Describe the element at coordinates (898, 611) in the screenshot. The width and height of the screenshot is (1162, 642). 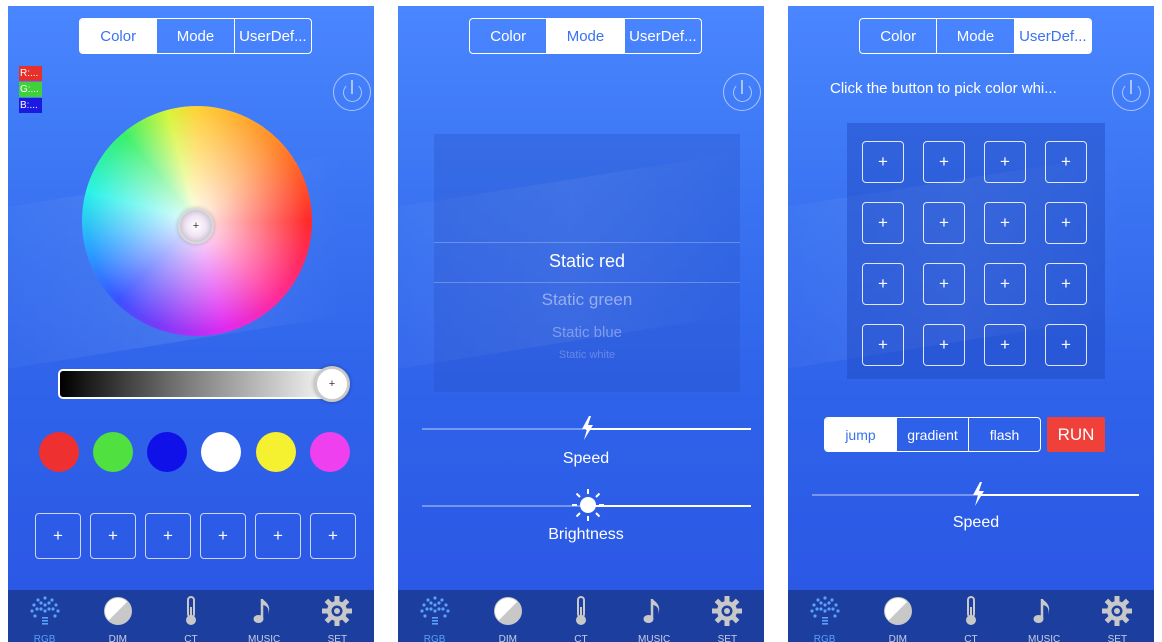
I see `dim-half-circle-icon` at that location.